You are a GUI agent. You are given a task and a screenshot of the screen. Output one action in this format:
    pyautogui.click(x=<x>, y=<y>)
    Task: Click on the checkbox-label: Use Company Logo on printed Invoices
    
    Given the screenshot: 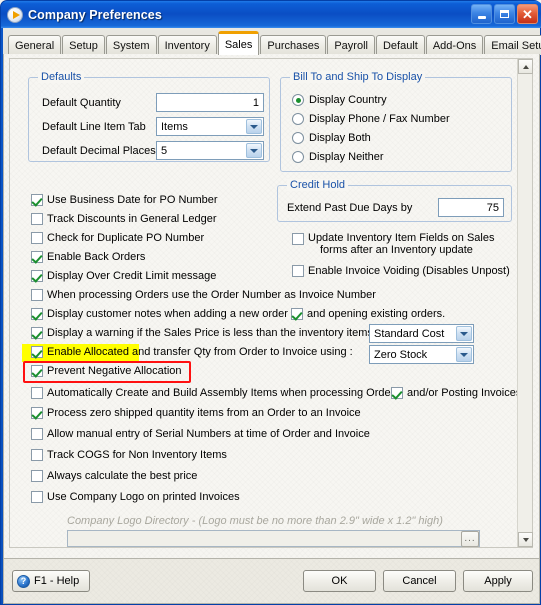 What is the action you would take?
    pyautogui.click(x=143, y=497)
    